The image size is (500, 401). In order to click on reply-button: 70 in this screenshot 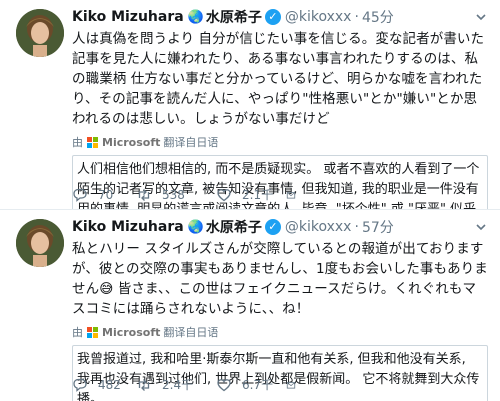, I will do `click(104, 195)`.